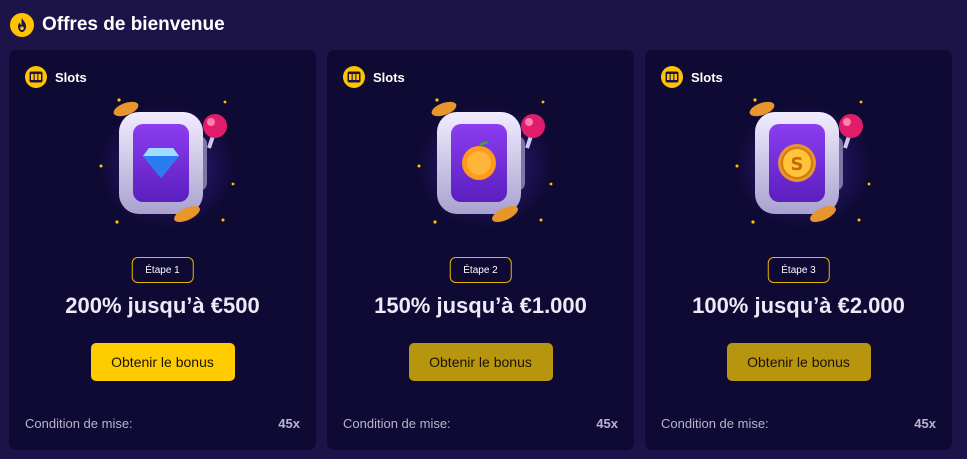  I want to click on offer-title: 150% jusqu’à €1.000, so click(480, 305).